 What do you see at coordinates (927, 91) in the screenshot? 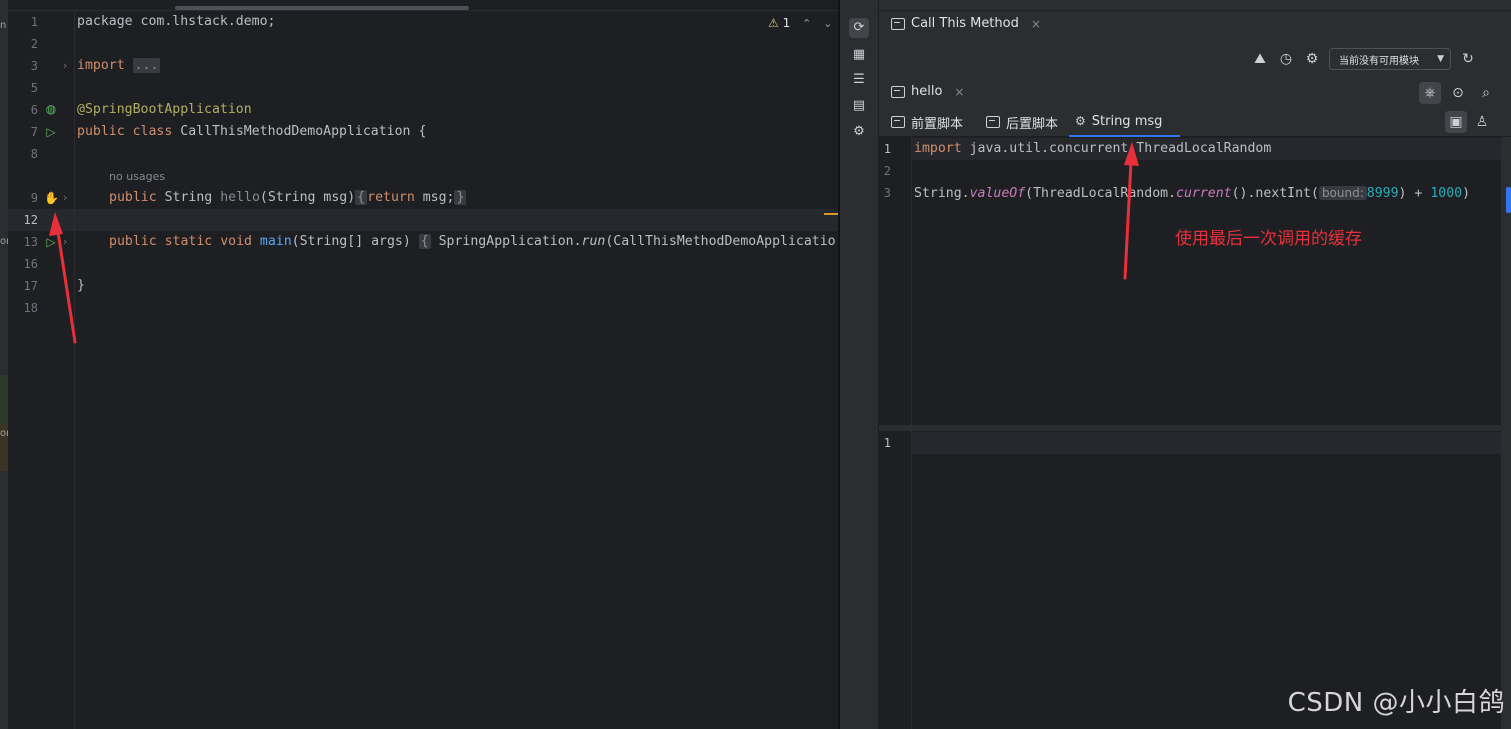
I see `tab-hello: hello ×` at bounding box center [927, 91].